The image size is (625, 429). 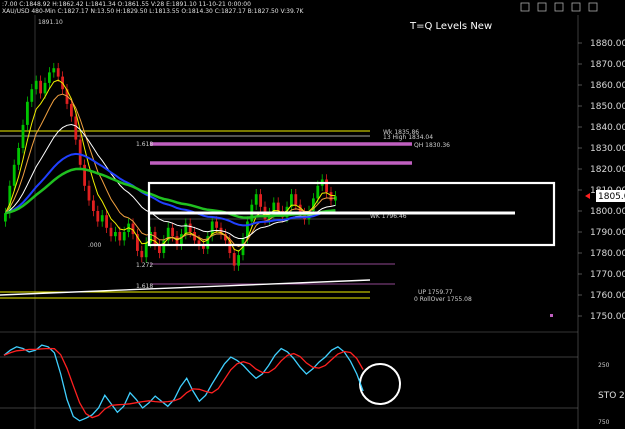 I want to click on price-tick-label: 1880.00, so click(x=607, y=44).